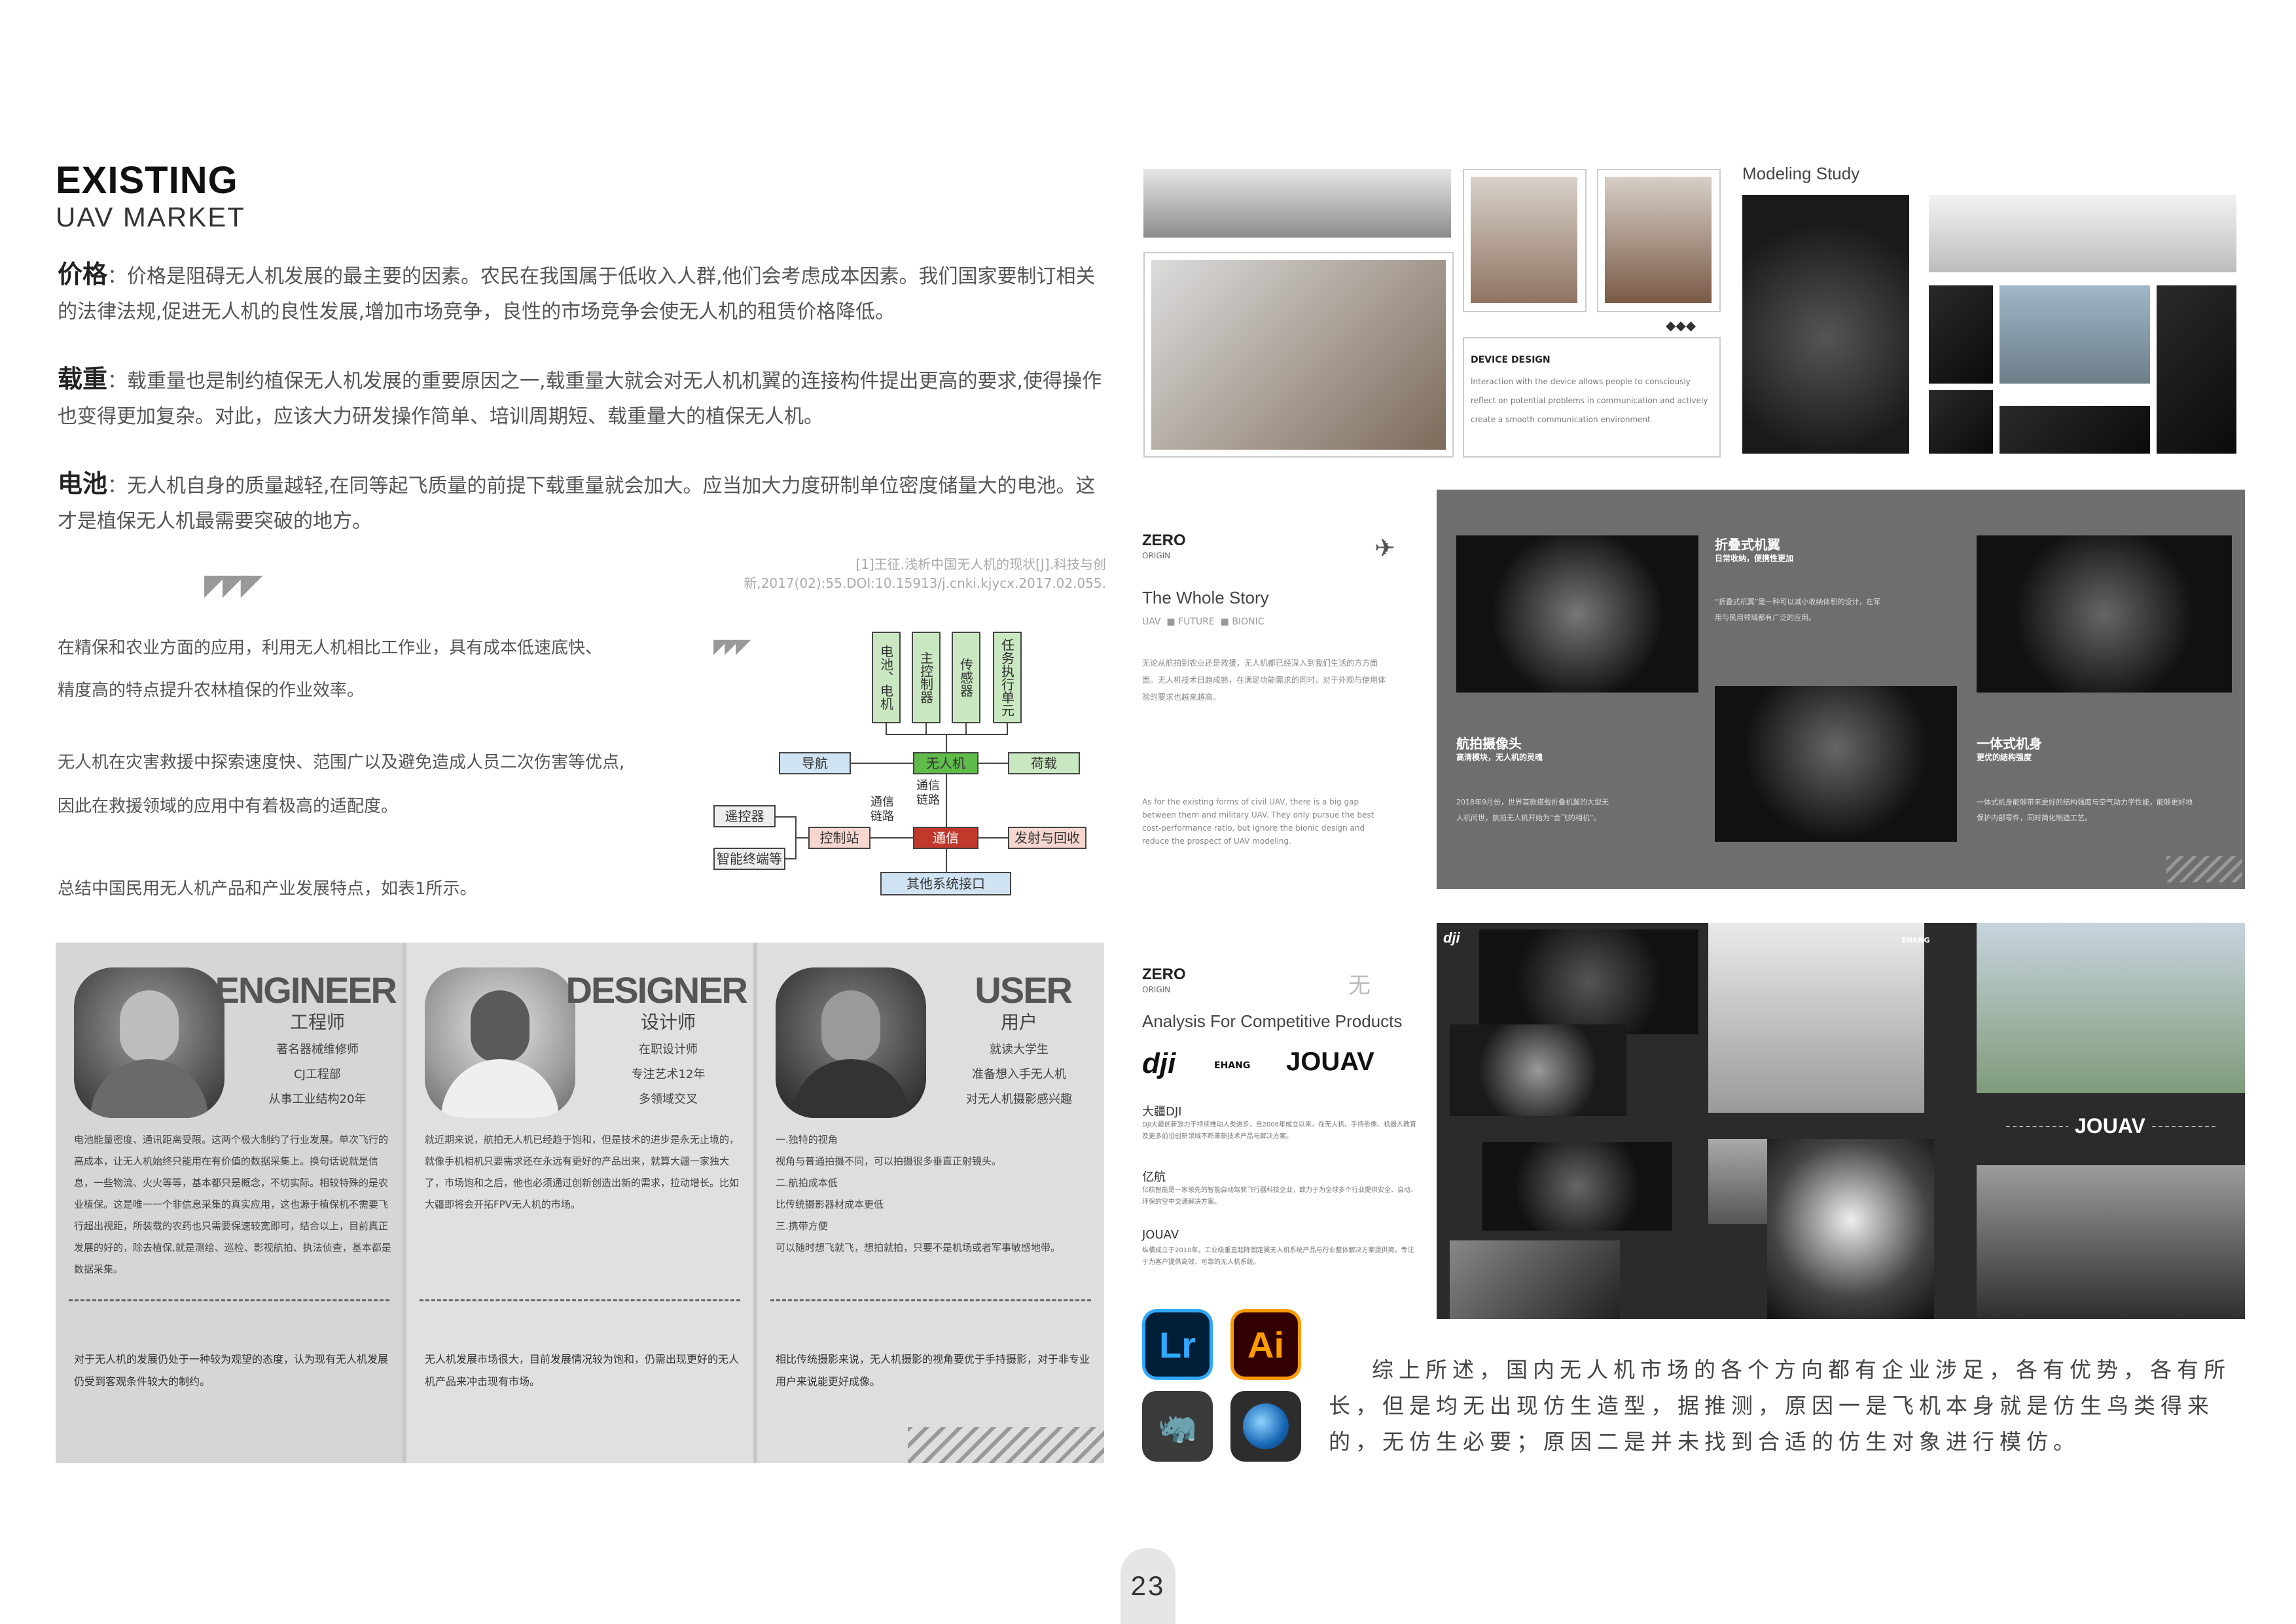 The height and width of the screenshot is (1624, 2296). I want to click on drone-controller-image, so click(2196, 369).